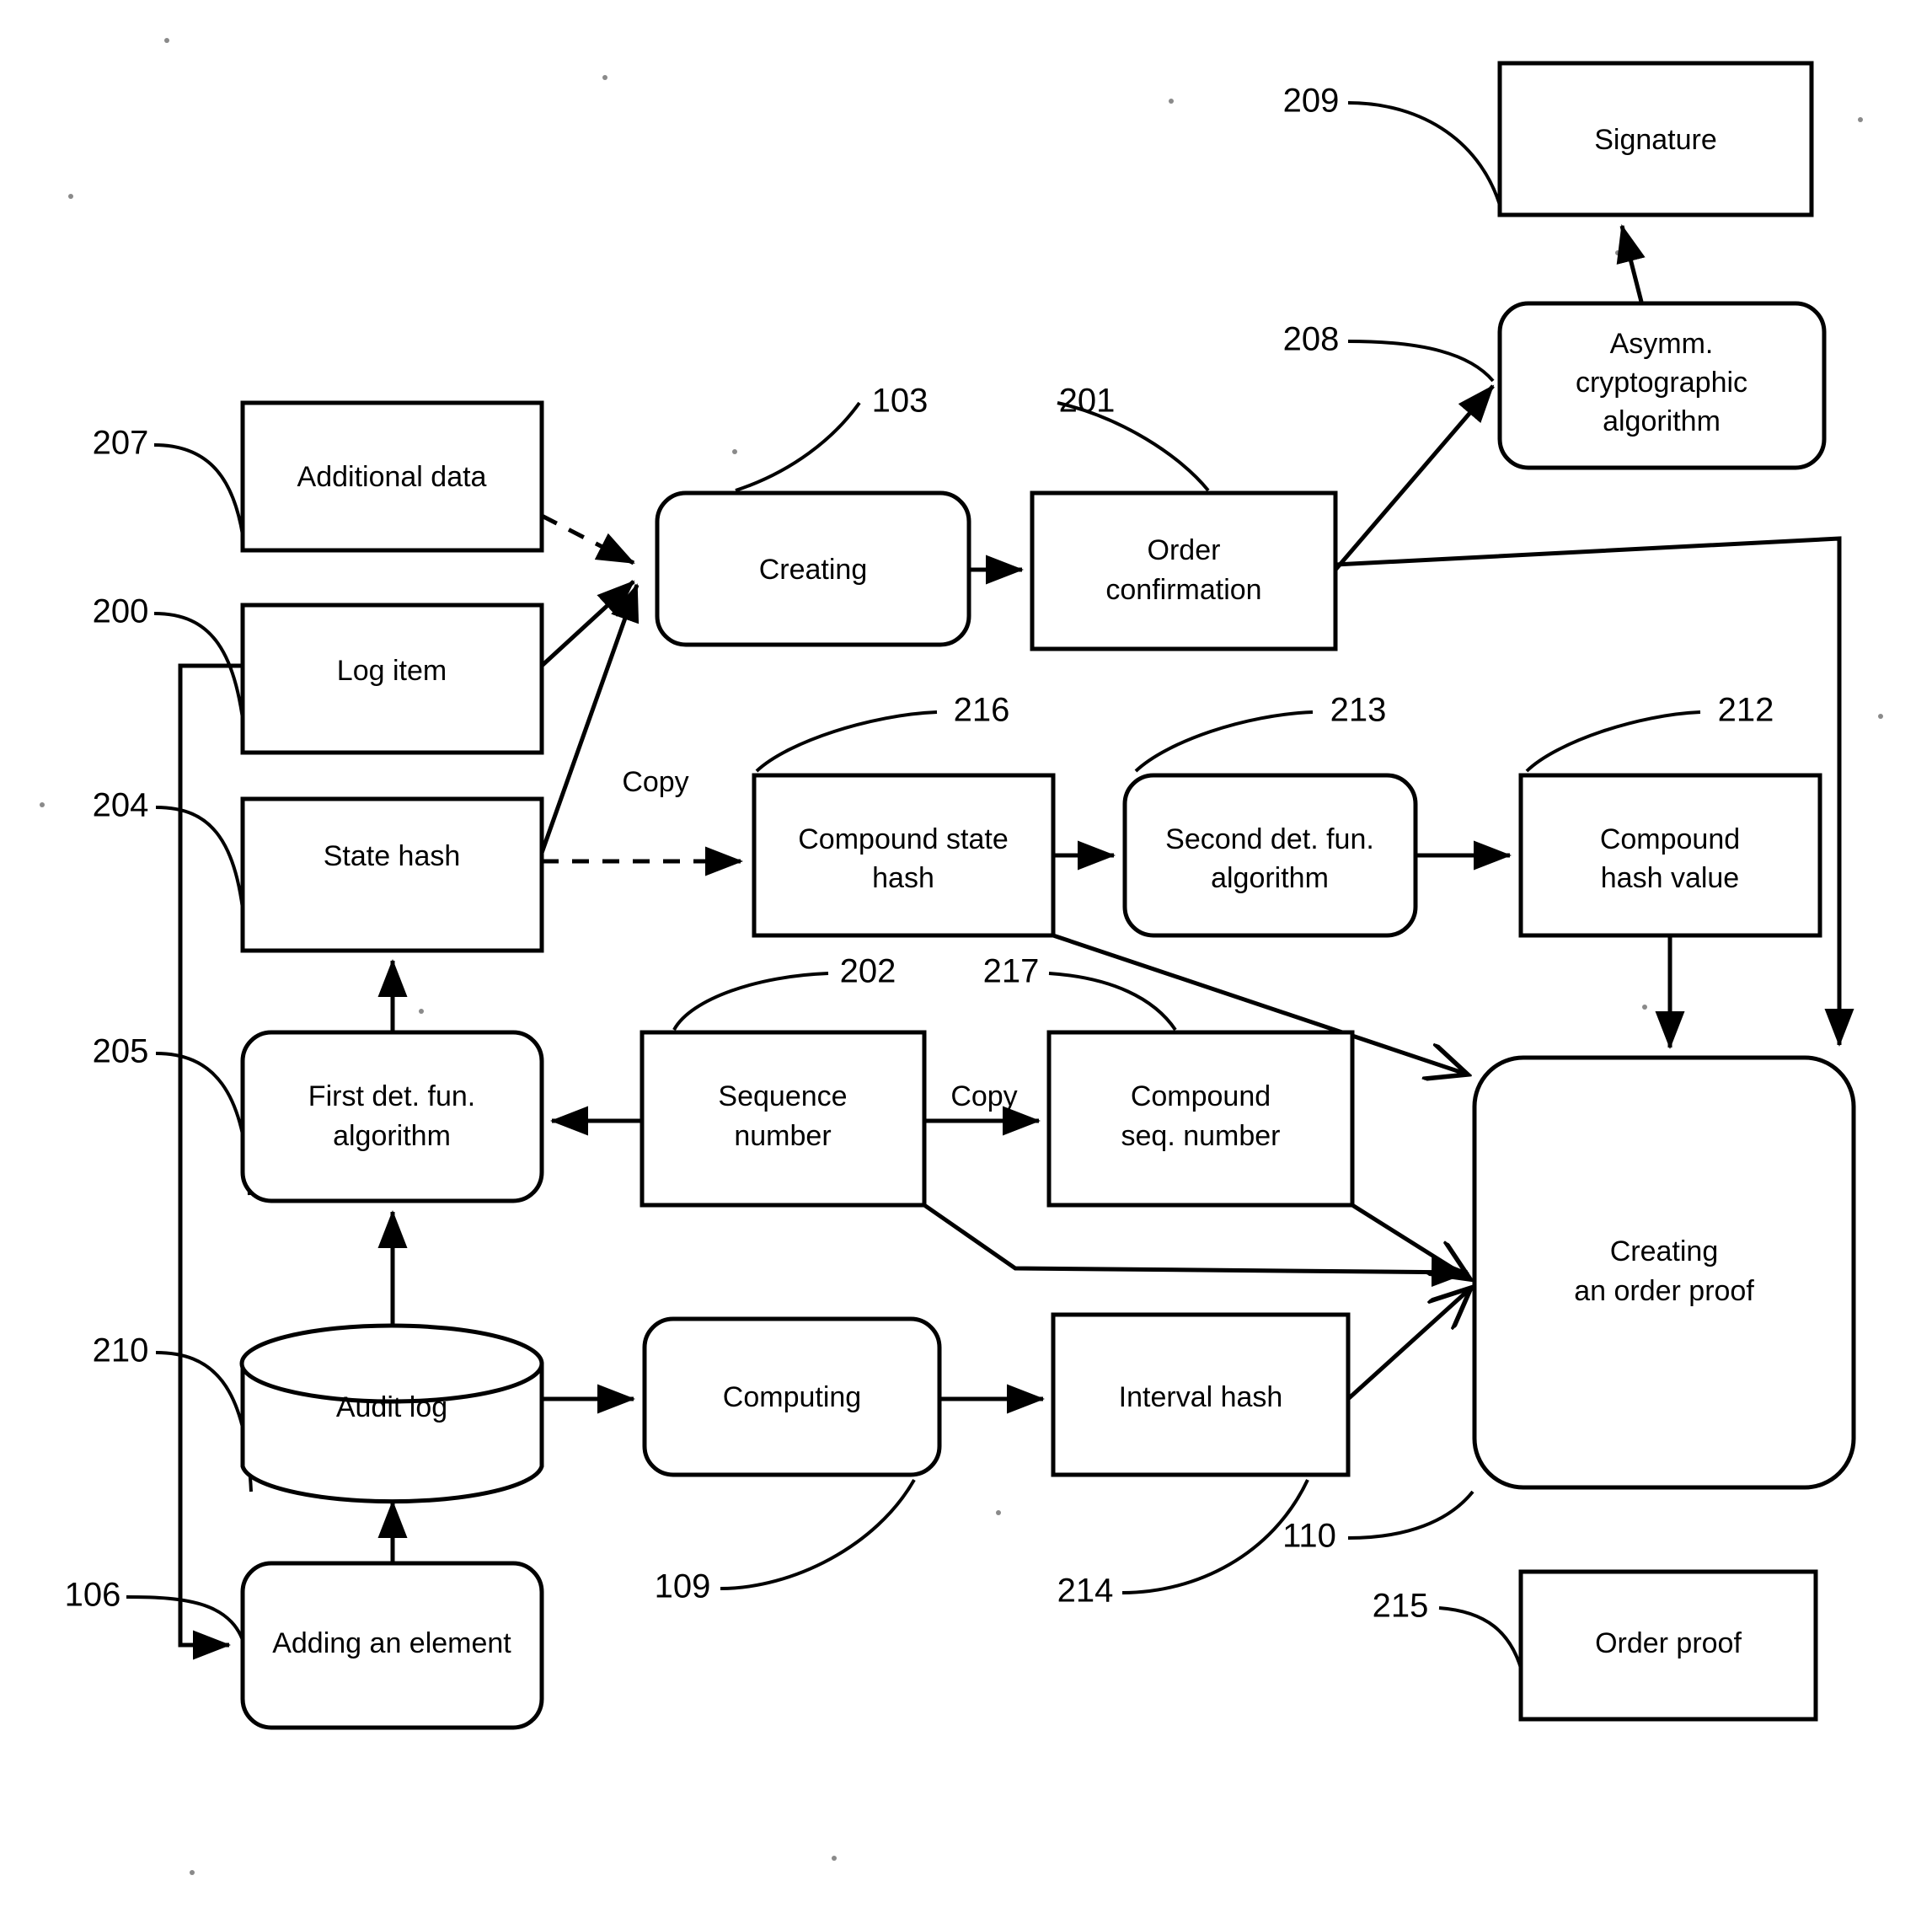 This screenshot has height=1913, width=1932. I want to click on ref-110: 110, so click(1309, 1536).